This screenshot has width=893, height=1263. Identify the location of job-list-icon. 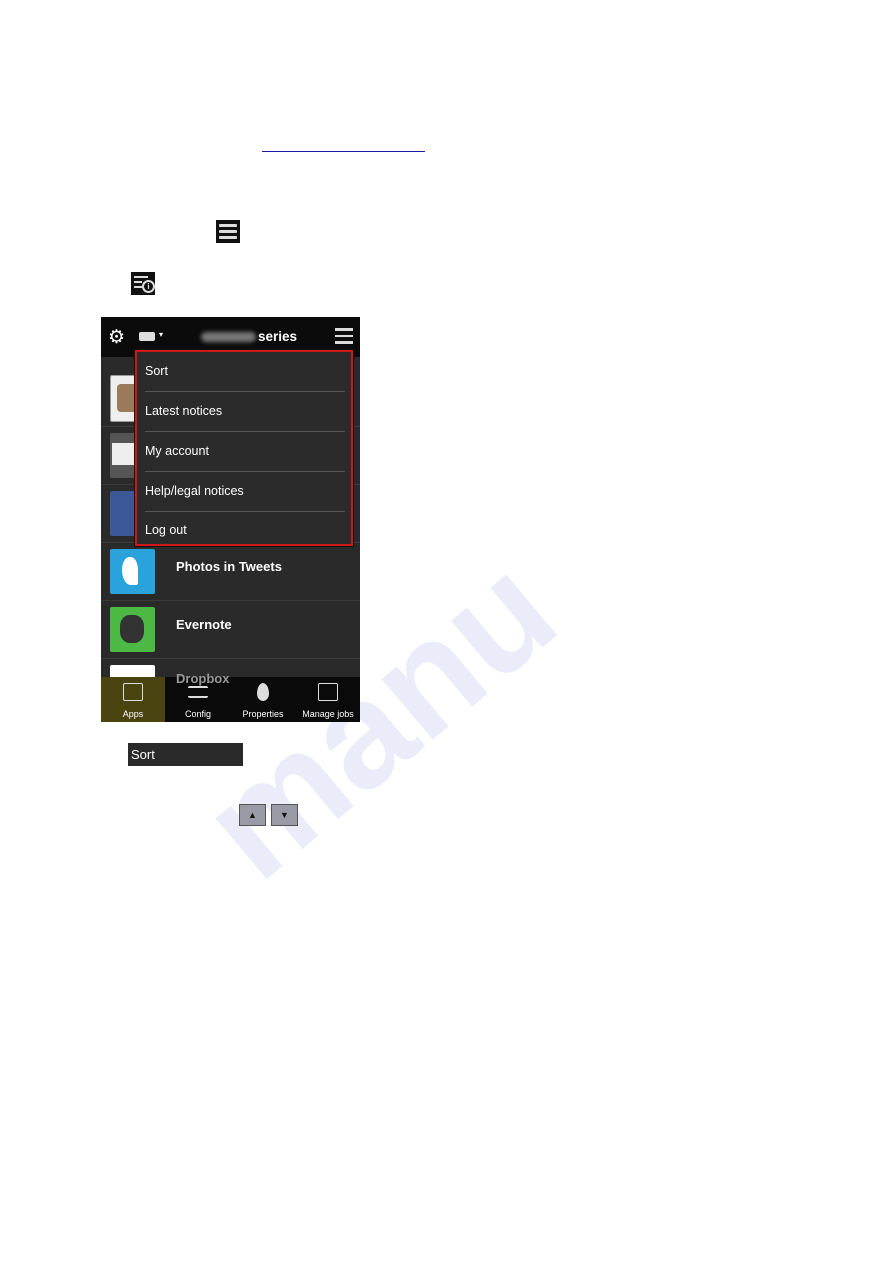
(328, 692).